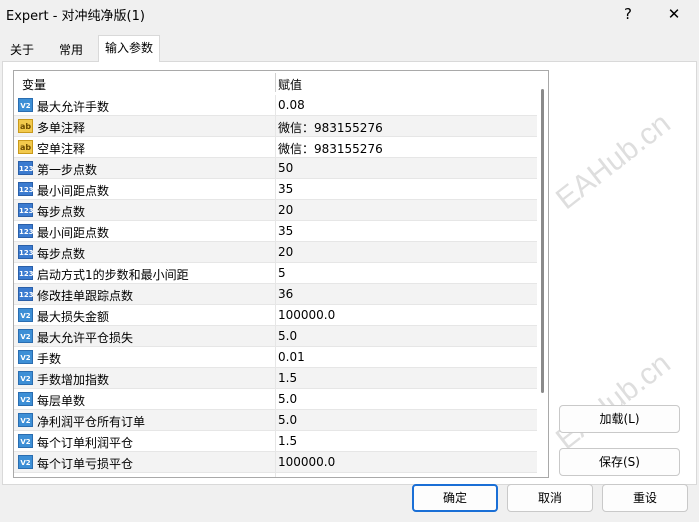 The image size is (699, 522). I want to click on tab-inputs: 输入参数, so click(129, 48).